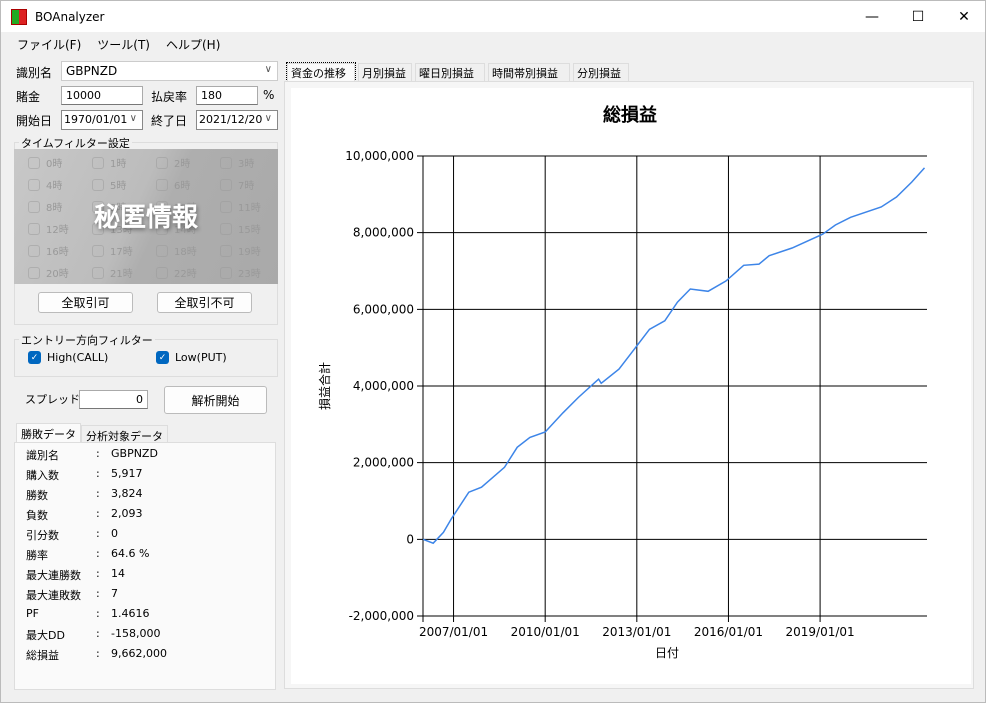 Image resolution: width=986 pixels, height=703 pixels. Describe the element at coordinates (96, 119) in the screenshot. I see `start-date-value: 1970/01/01` at that location.